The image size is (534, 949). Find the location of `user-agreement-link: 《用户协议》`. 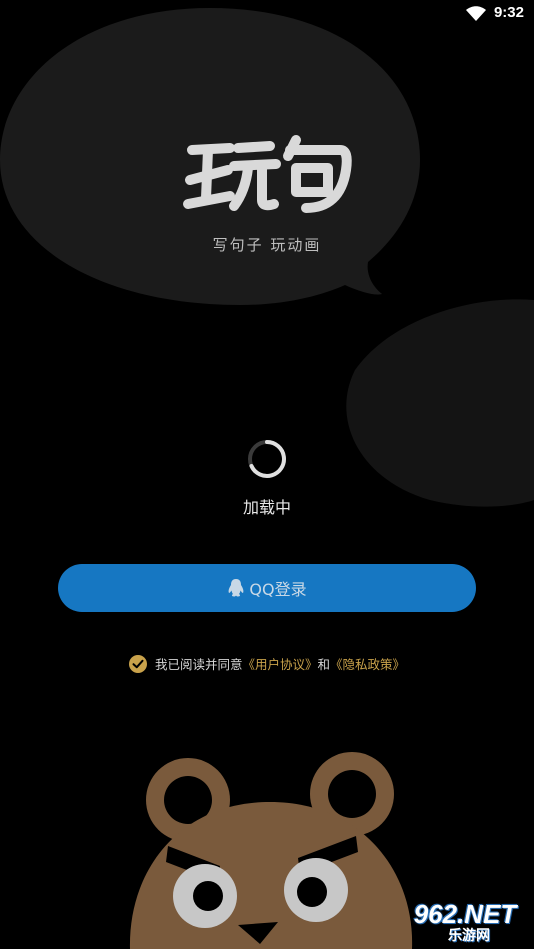

user-agreement-link: 《用户协议》 is located at coordinates (279, 663).